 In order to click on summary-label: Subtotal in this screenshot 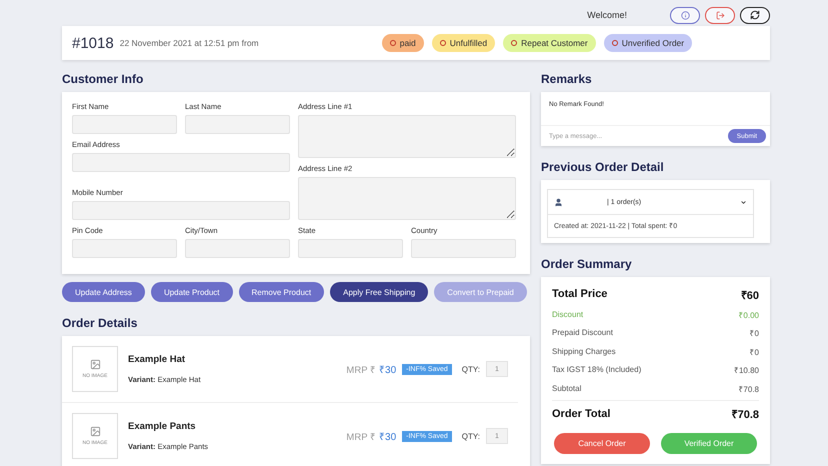, I will do `click(567, 388)`.